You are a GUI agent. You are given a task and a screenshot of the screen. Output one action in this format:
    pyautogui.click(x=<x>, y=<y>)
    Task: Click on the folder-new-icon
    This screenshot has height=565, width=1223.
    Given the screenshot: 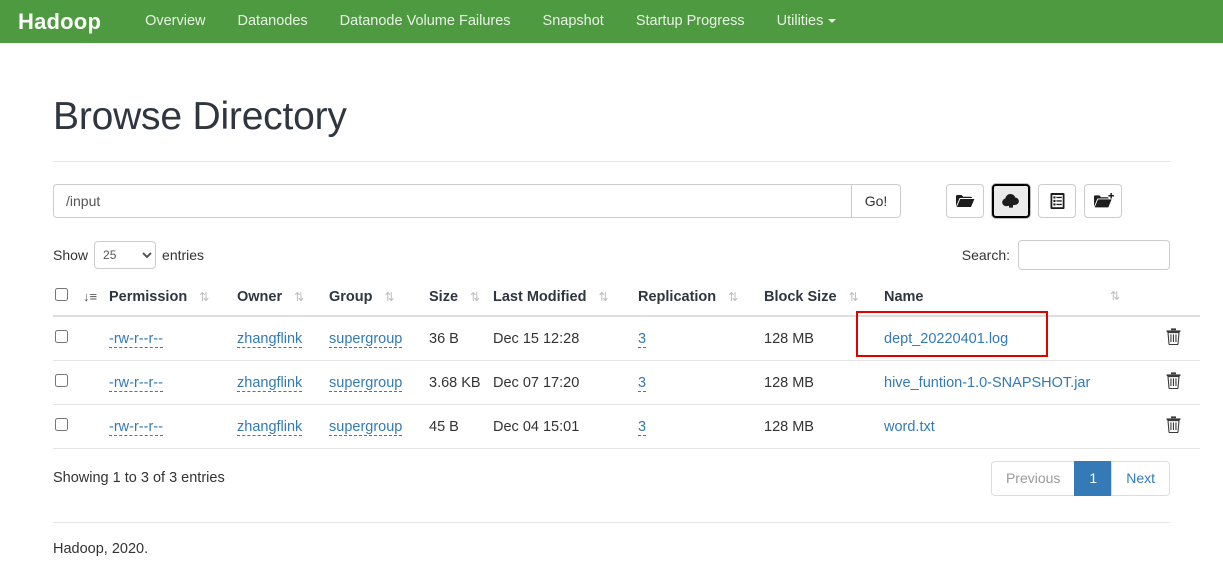 What is the action you would take?
    pyautogui.click(x=1103, y=201)
    